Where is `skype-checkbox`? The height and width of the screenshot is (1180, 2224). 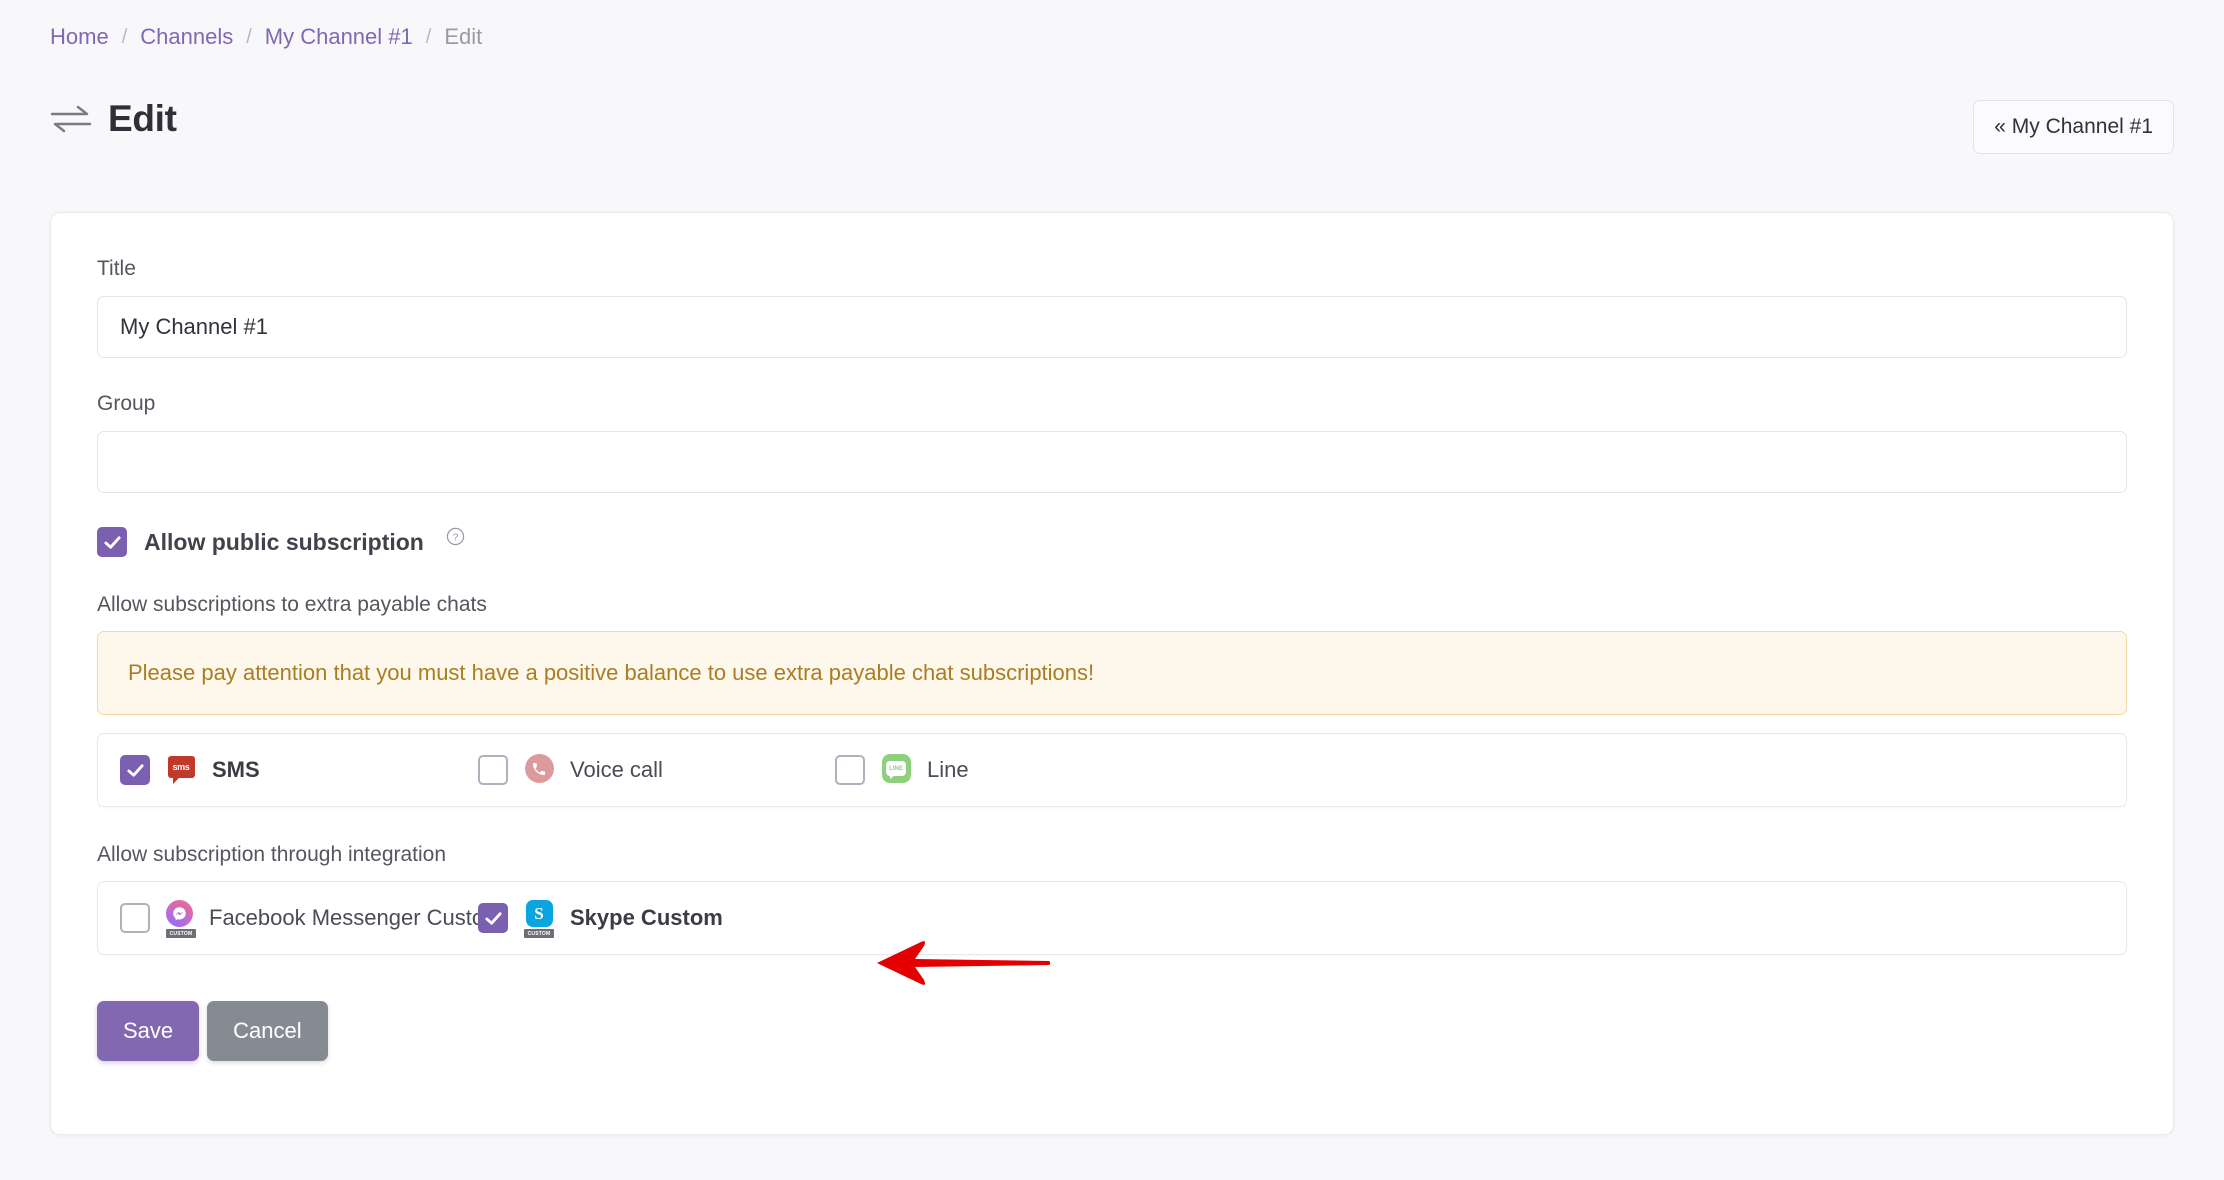
skype-checkbox is located at coordinates (493, 918).